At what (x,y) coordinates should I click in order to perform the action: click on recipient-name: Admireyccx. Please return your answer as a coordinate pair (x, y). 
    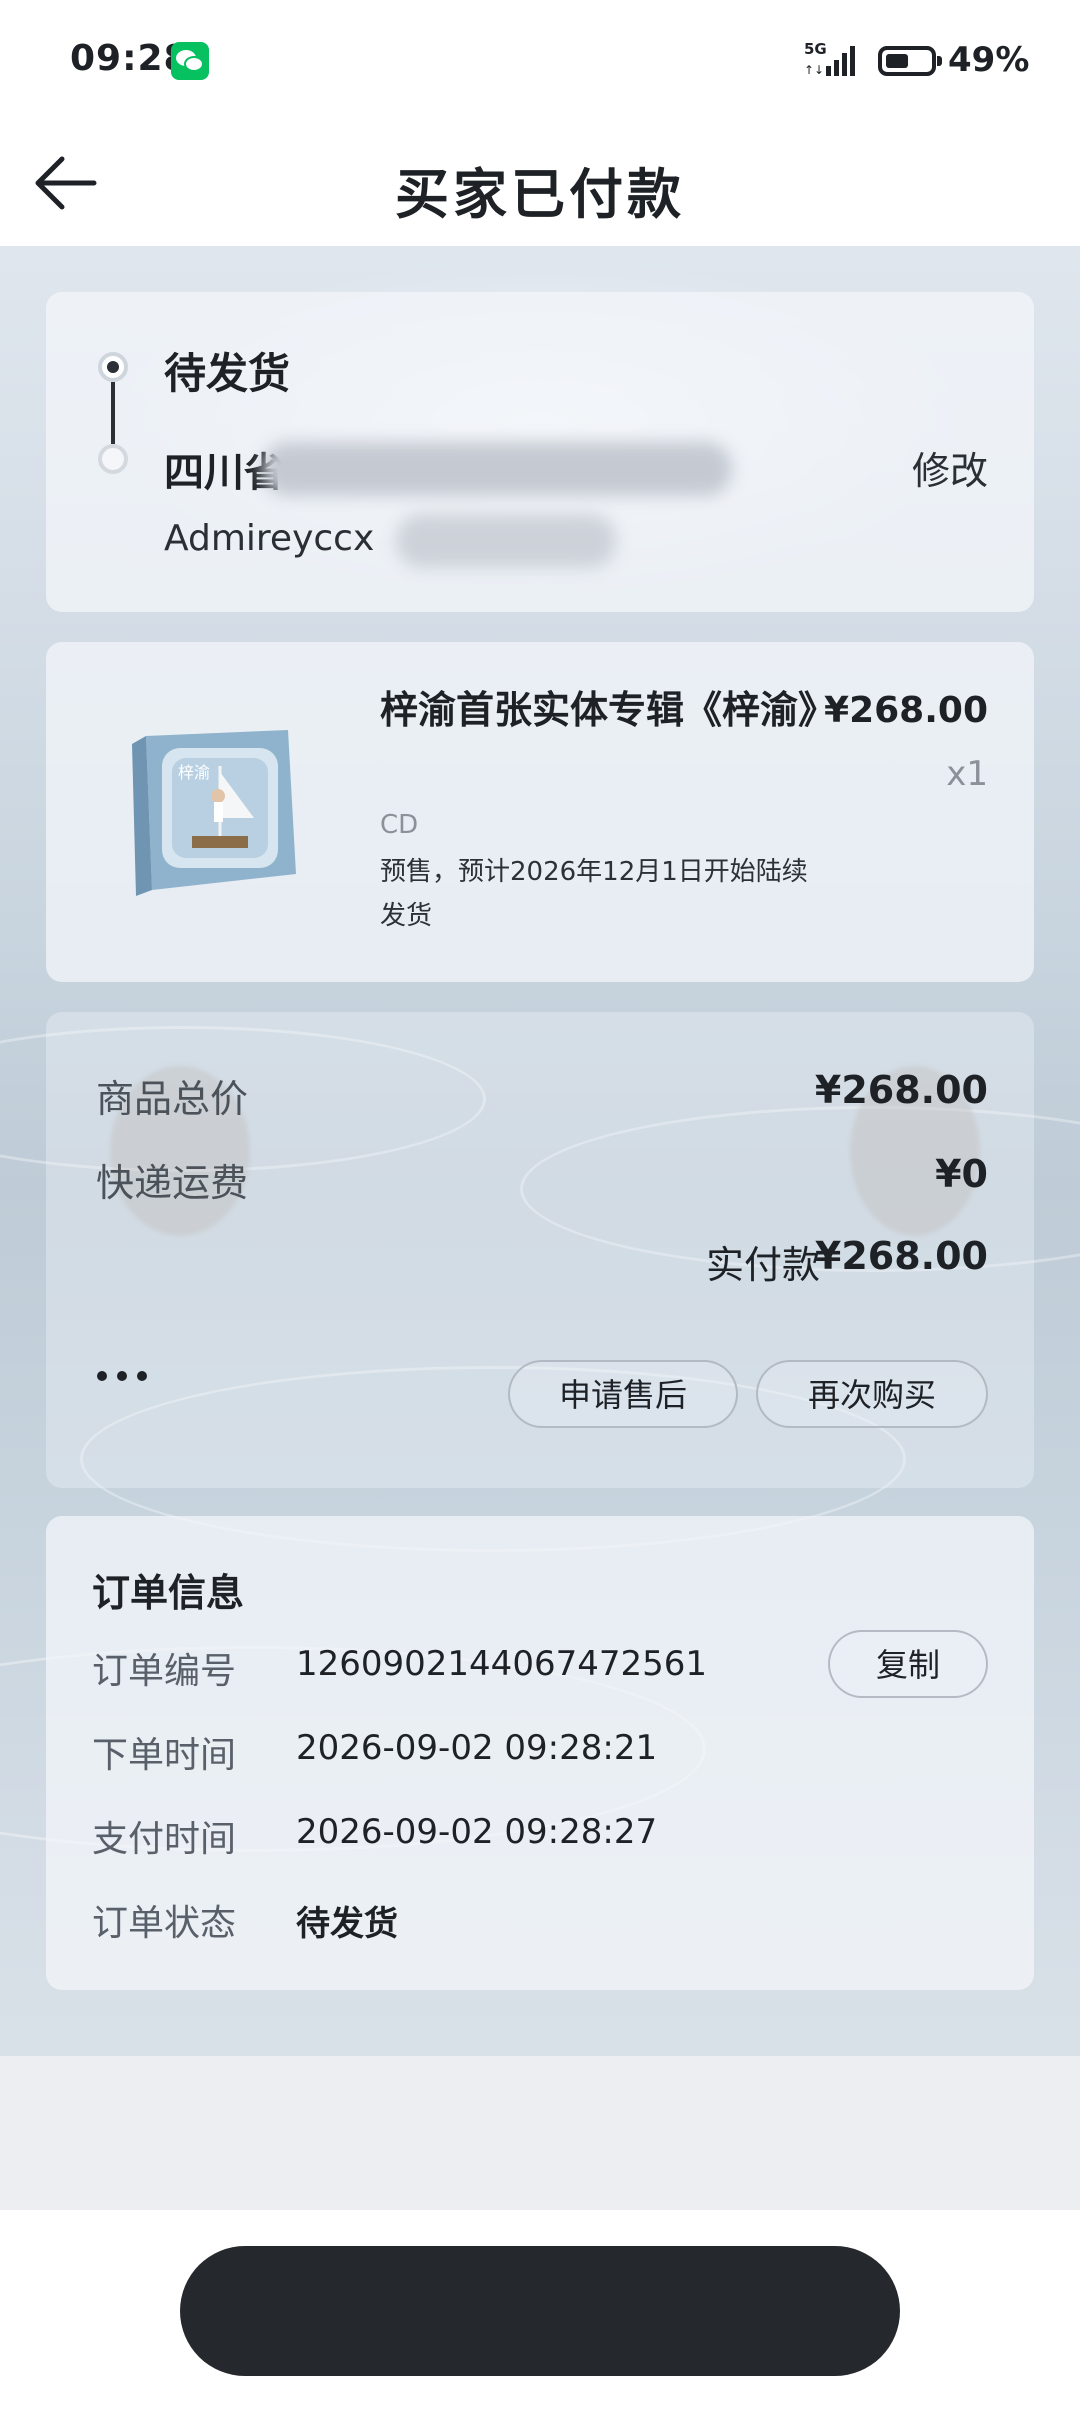
    Looking at the image, I should click on (269, 538).